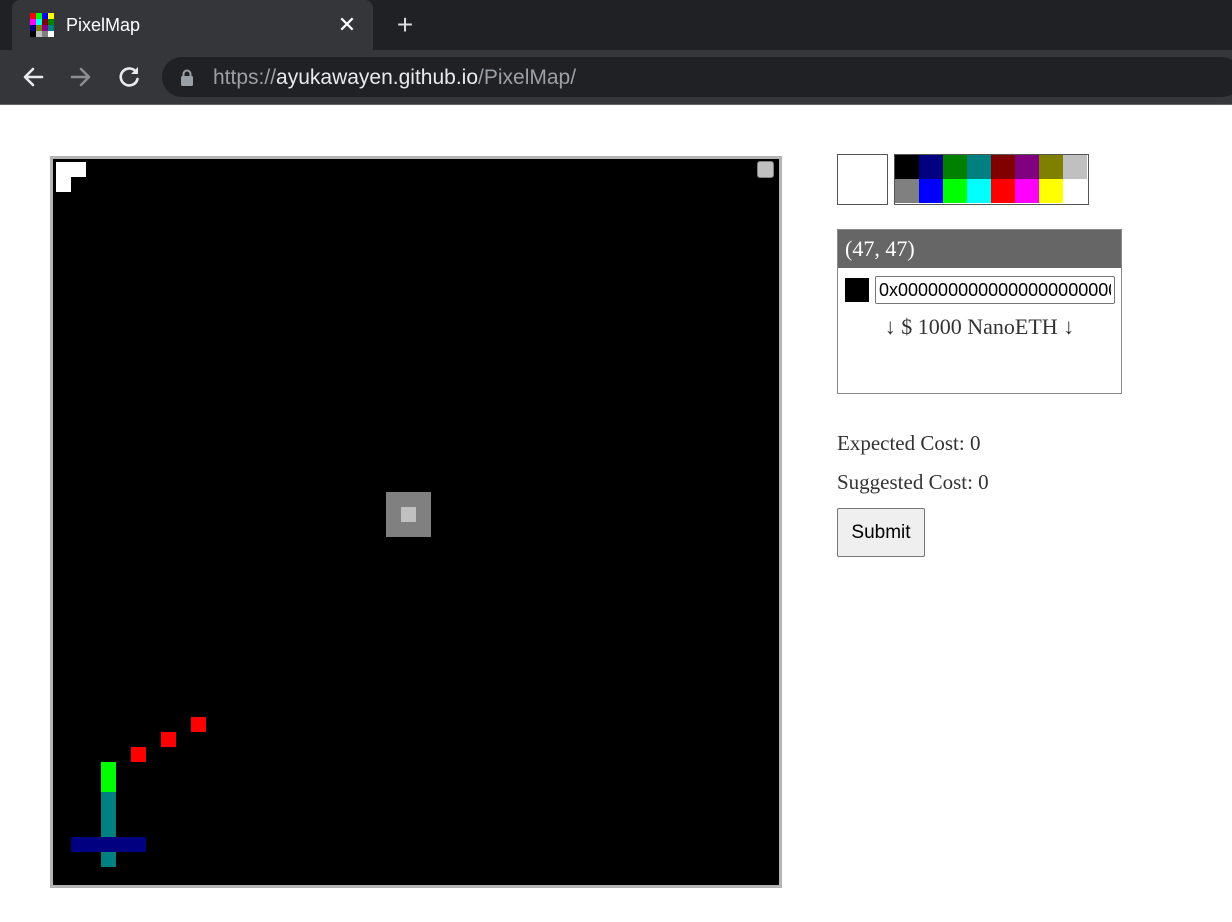 This screenshot has width=1232, height=922. I want to click on color-palette, so click(991, 179).